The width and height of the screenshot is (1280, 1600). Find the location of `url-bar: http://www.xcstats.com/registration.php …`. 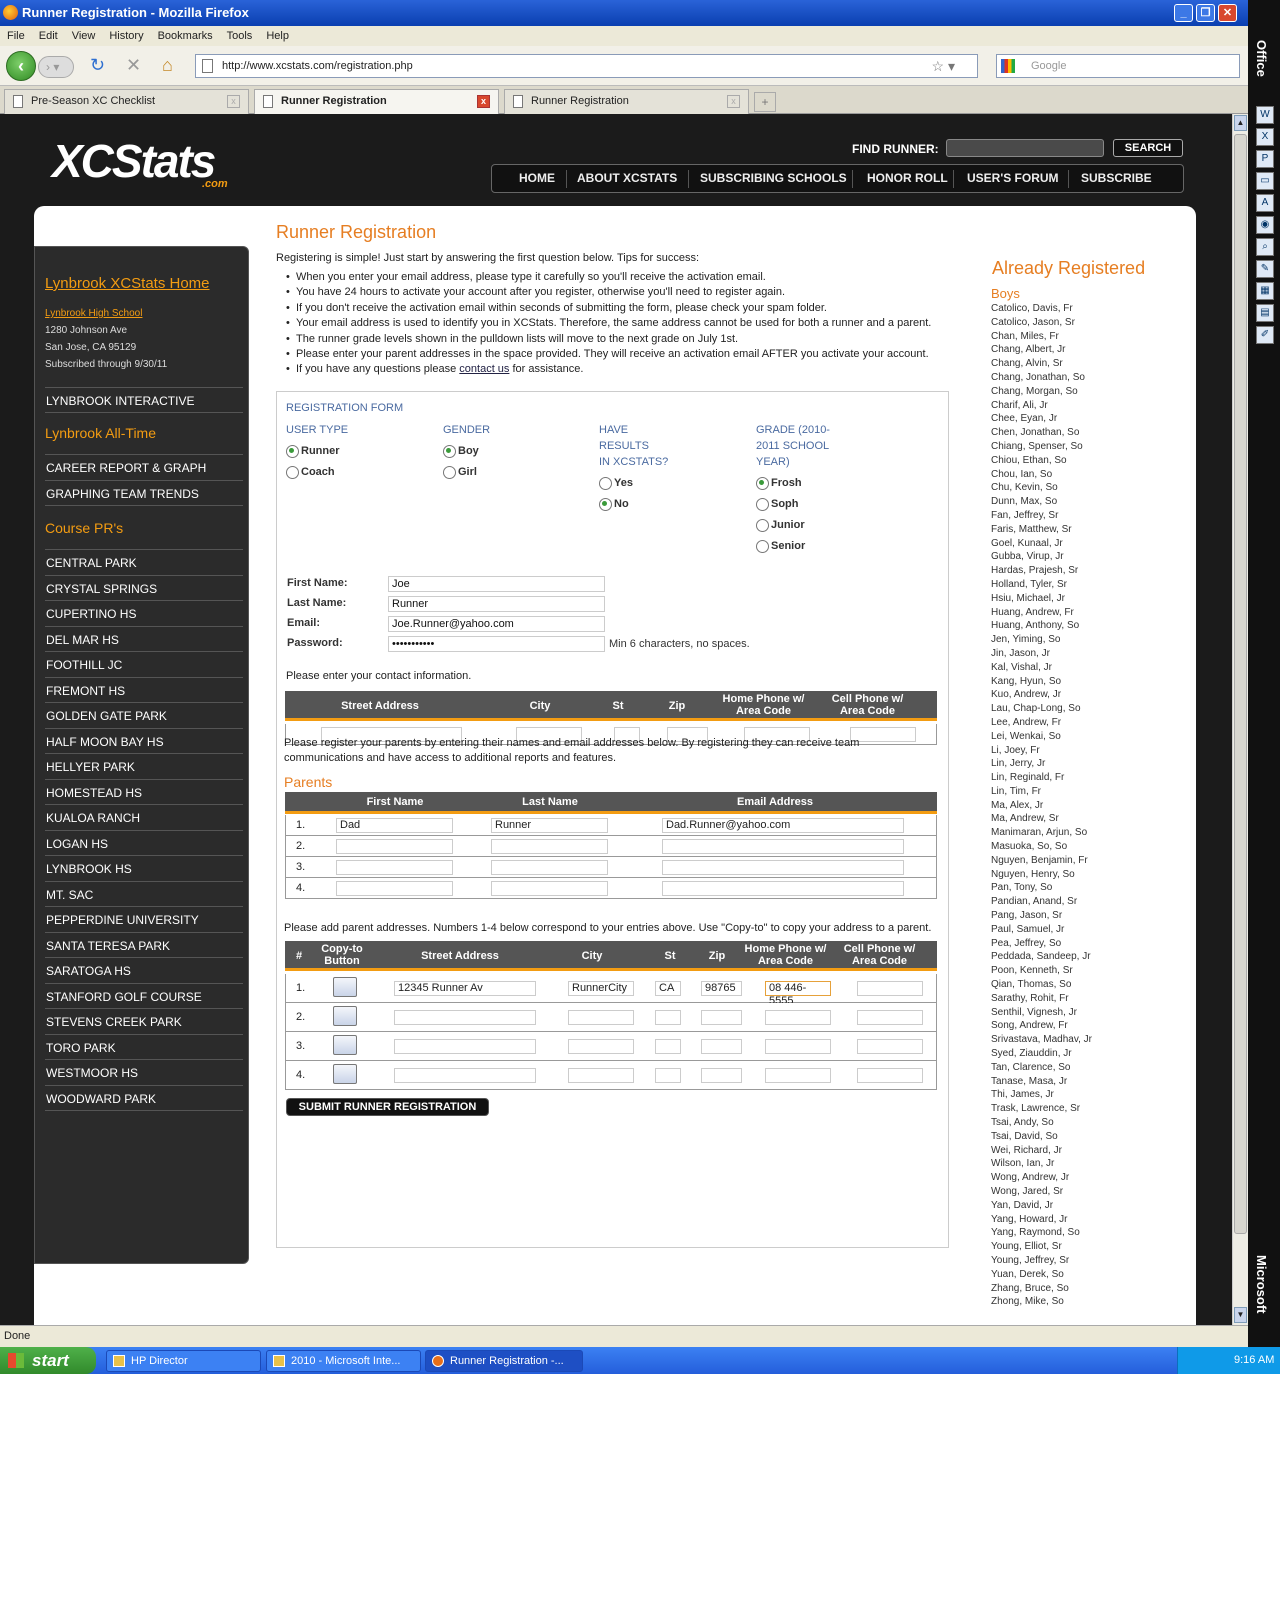

url-bar: http://www.xcstats.com/registration.php … is located at coordinates (586, 66).